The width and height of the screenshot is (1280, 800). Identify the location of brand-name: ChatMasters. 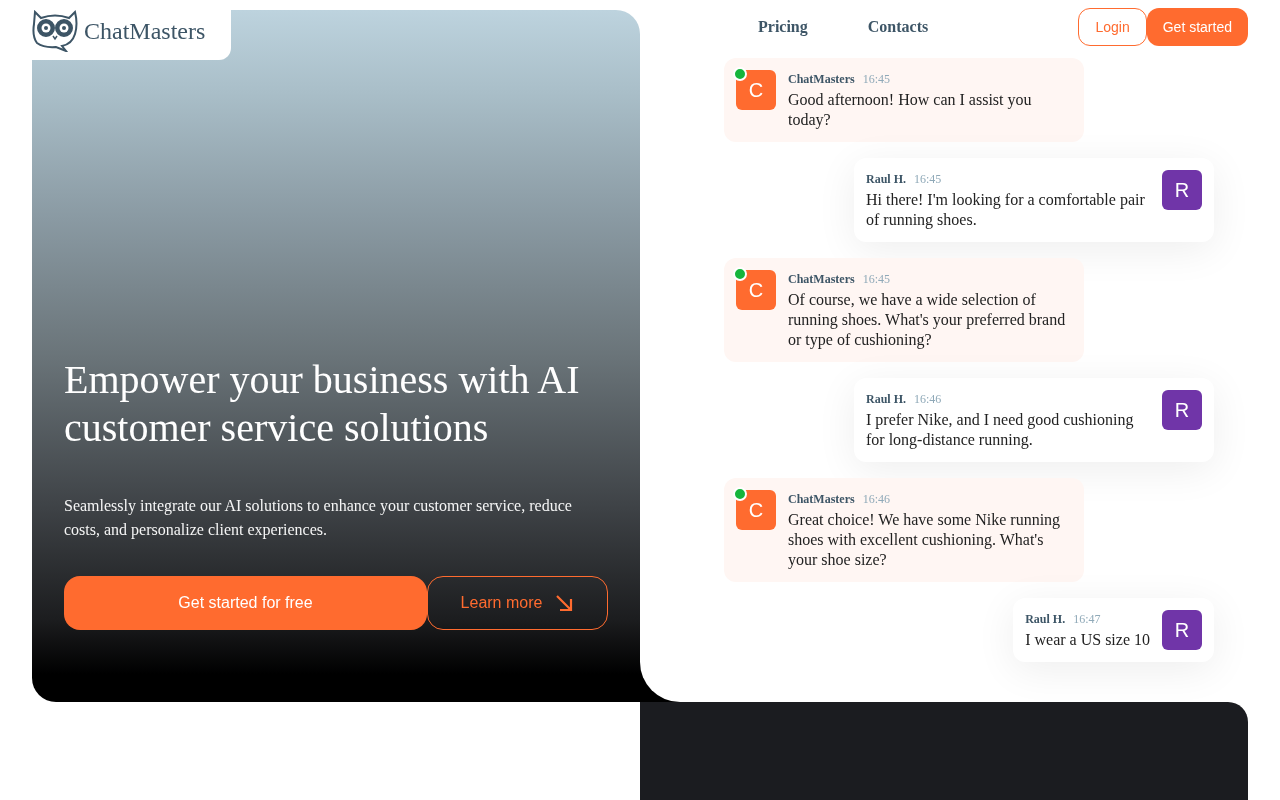
(145, 31).